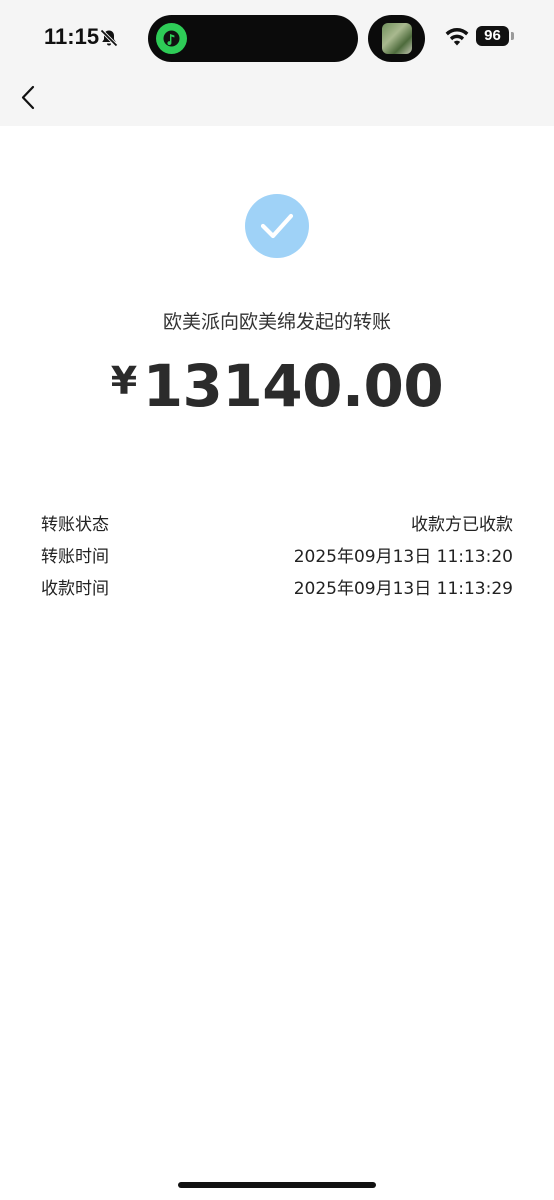  Describe the element at coordinates (109, 38) in the screenshot. I see `bell-muted-icon` at that location.